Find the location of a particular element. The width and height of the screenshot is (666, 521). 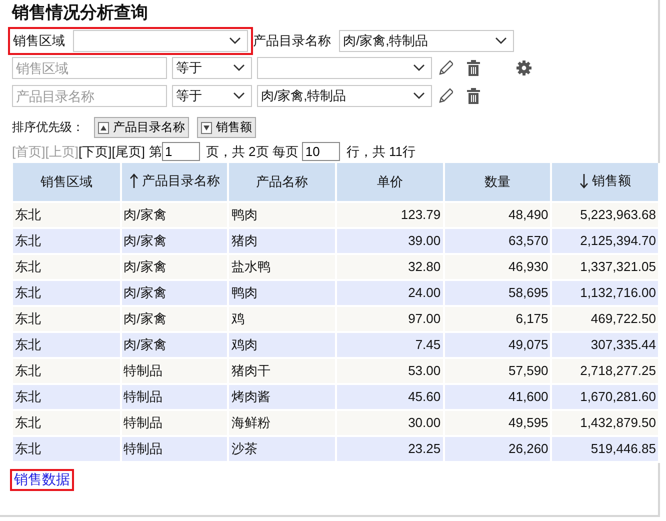

table-cell: 26,260 is located at coordinates (498, 449).